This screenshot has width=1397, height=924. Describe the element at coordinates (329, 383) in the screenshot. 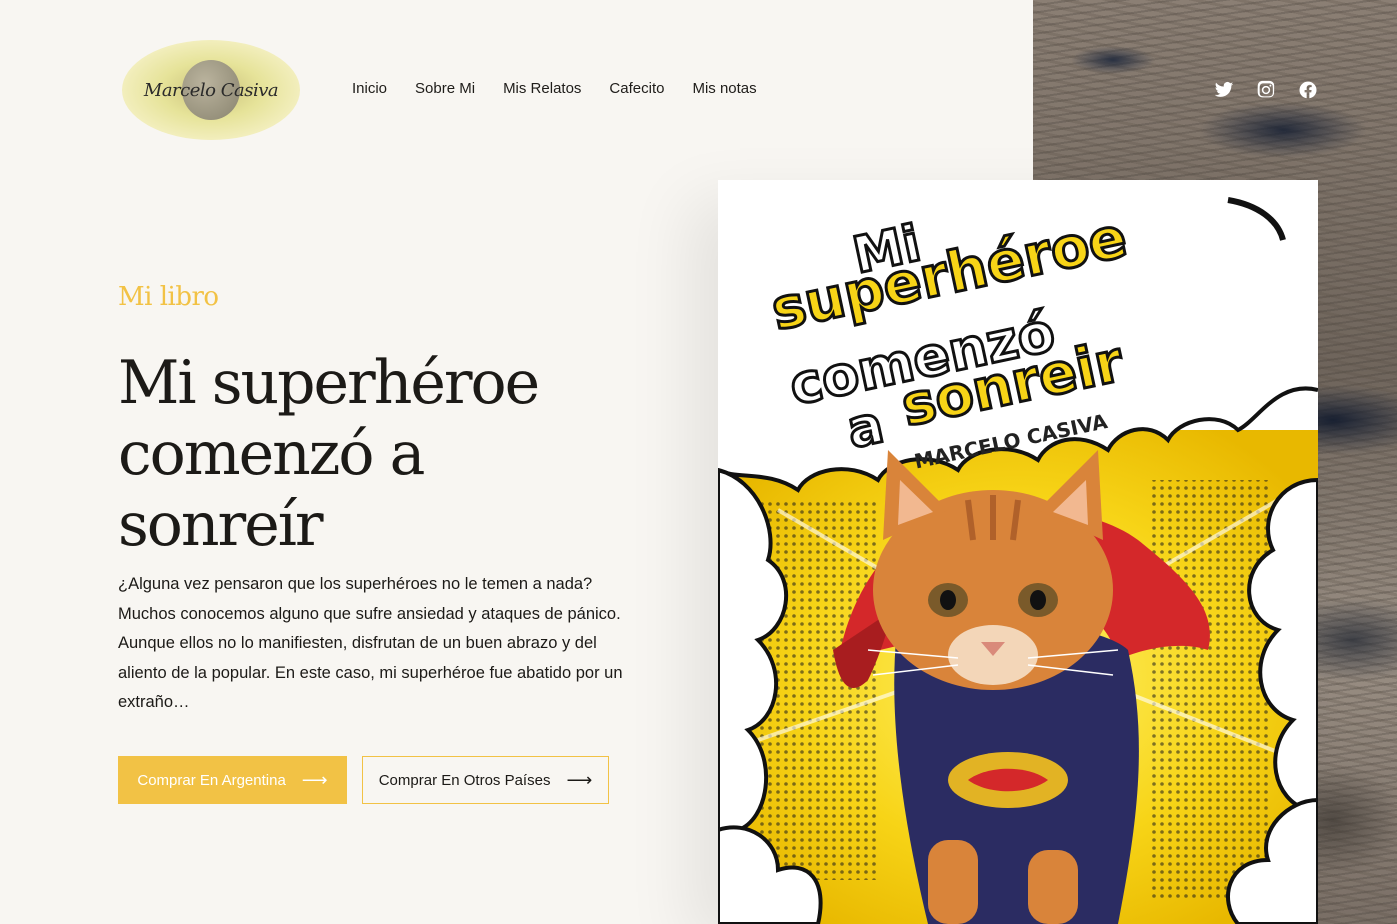

I see `book-title-line-1: Mi superhéroe` at that location.